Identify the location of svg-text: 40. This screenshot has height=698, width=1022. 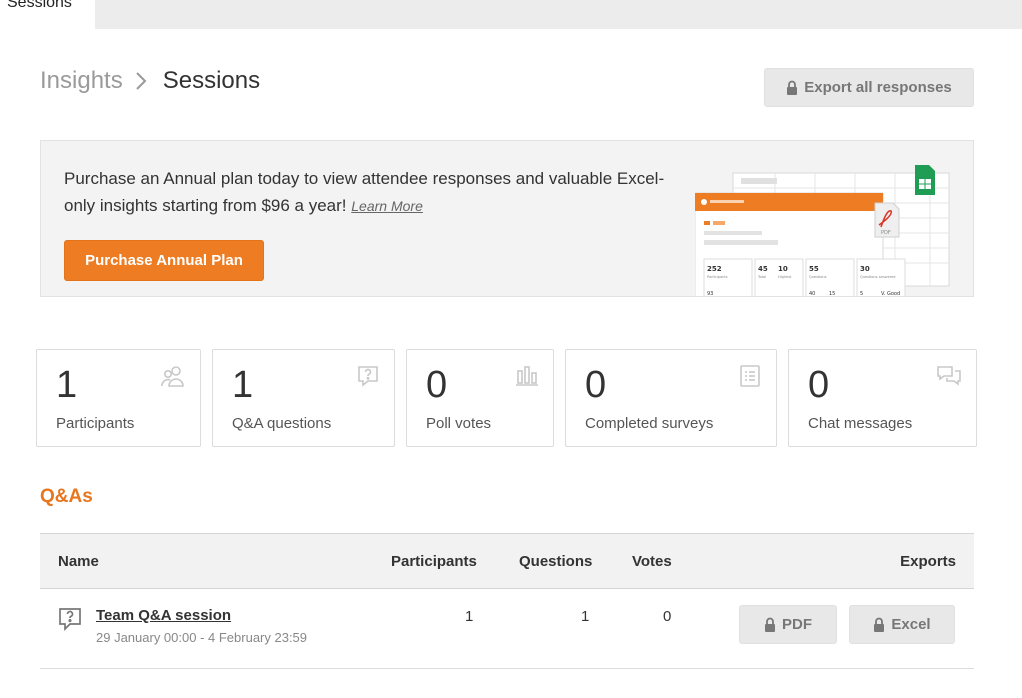
(812, 294).